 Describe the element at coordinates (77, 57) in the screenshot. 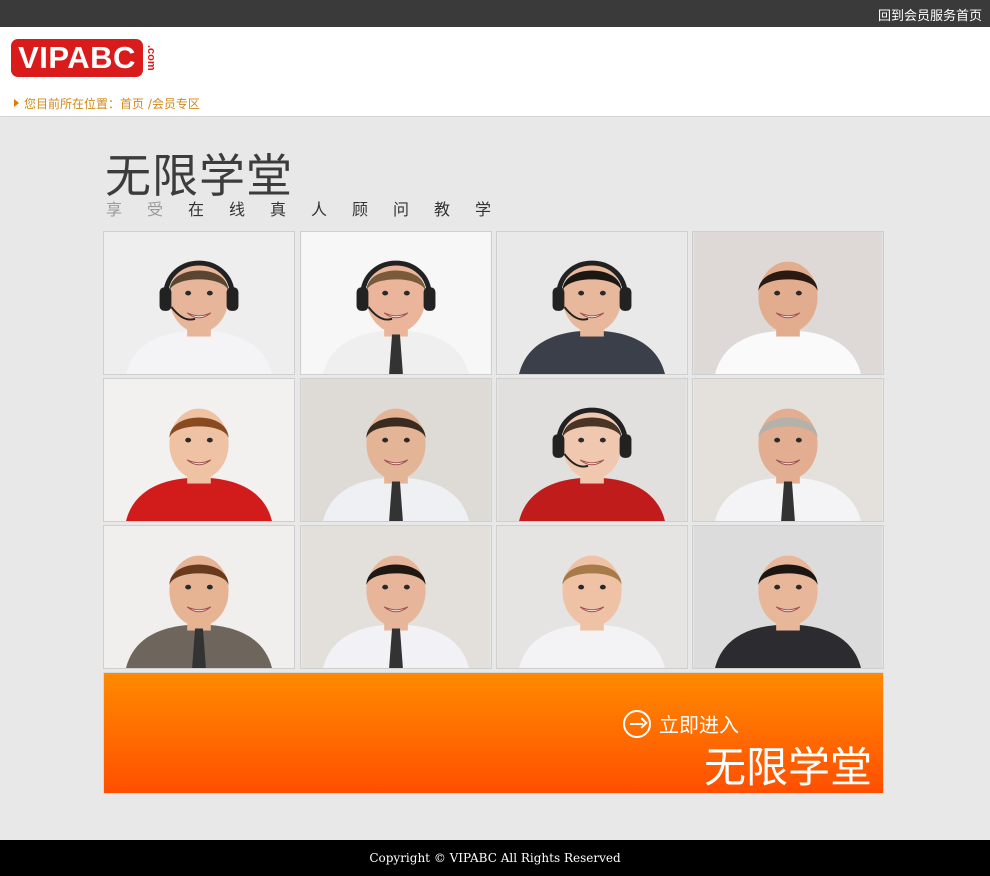

I see `logo-text: VIPABC` at that location.